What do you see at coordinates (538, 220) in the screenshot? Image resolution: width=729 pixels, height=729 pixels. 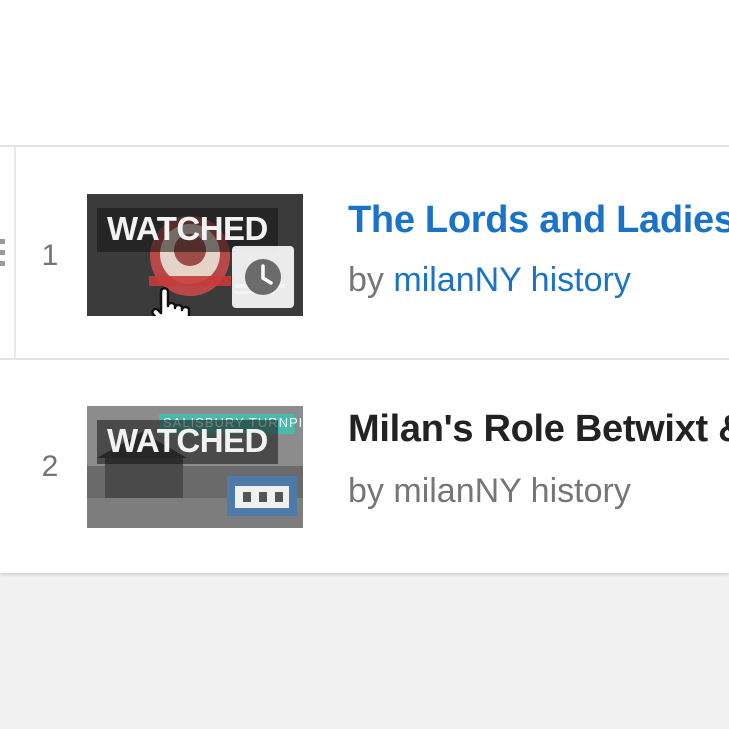 I see `video-title-link: The Lords and Ladies` at bounding box center [538, 220].